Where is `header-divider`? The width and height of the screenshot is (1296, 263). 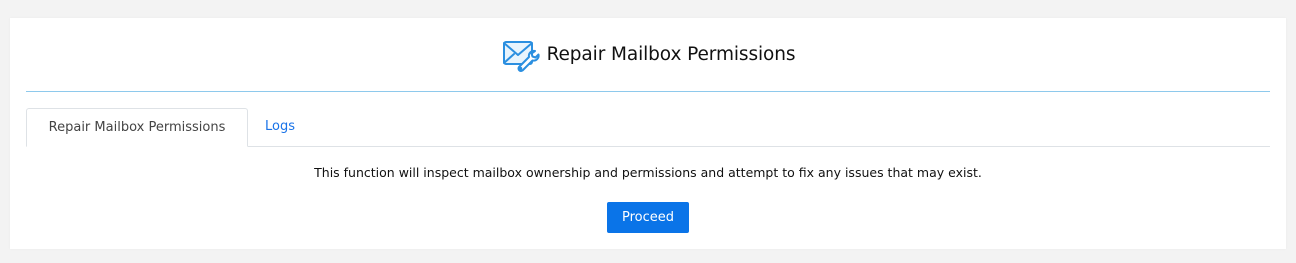 header-divider is located at coordinates (648, 91).